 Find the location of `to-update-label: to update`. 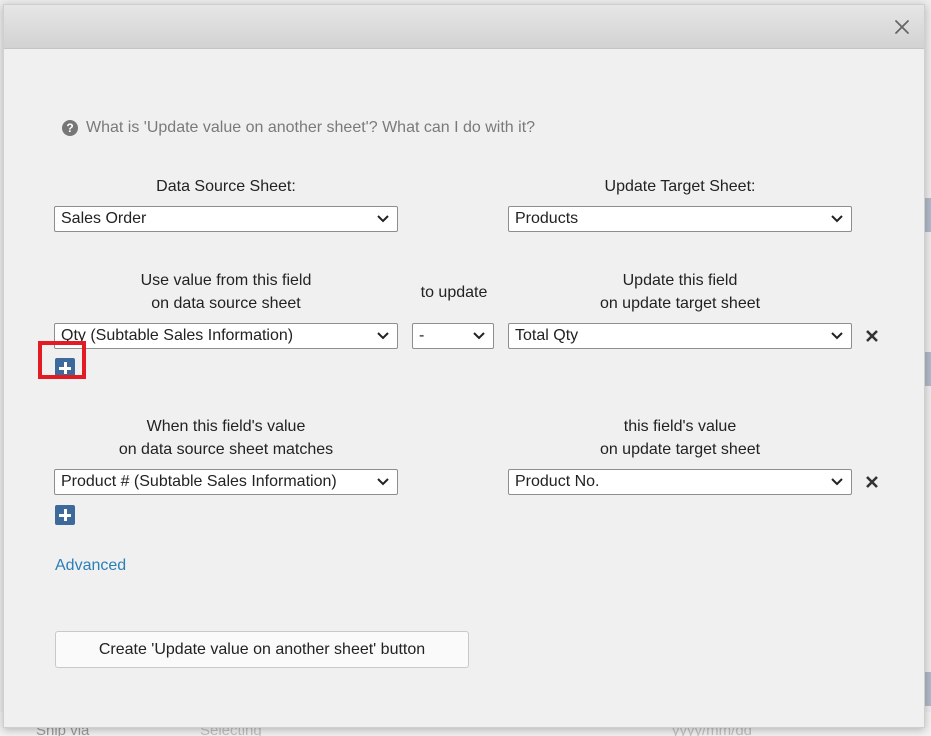

to-update-label: to update is located at coordinates (454, 292).